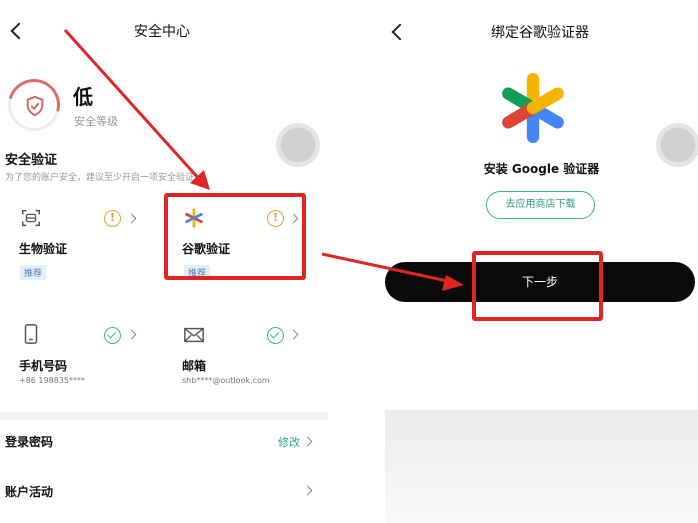 This screenshot has height=523, width=698. Describe the element at coordinates (132, 105) in the screenshot. I see `pointer-arrow-to-google-card` at that location.